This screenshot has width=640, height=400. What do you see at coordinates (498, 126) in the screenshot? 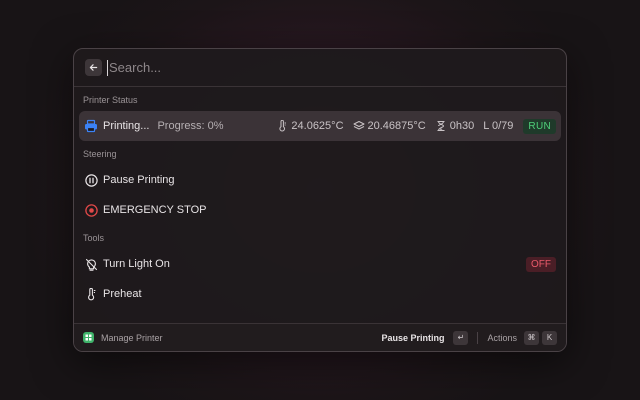
I see `layer-count: L 0/79` at bounding box center [498, 126].